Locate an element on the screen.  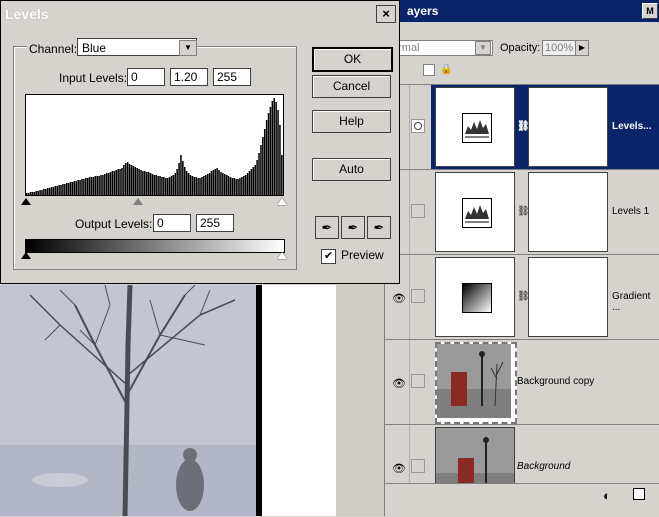
layer-content: Background copy is located at coordinates (545, 382).